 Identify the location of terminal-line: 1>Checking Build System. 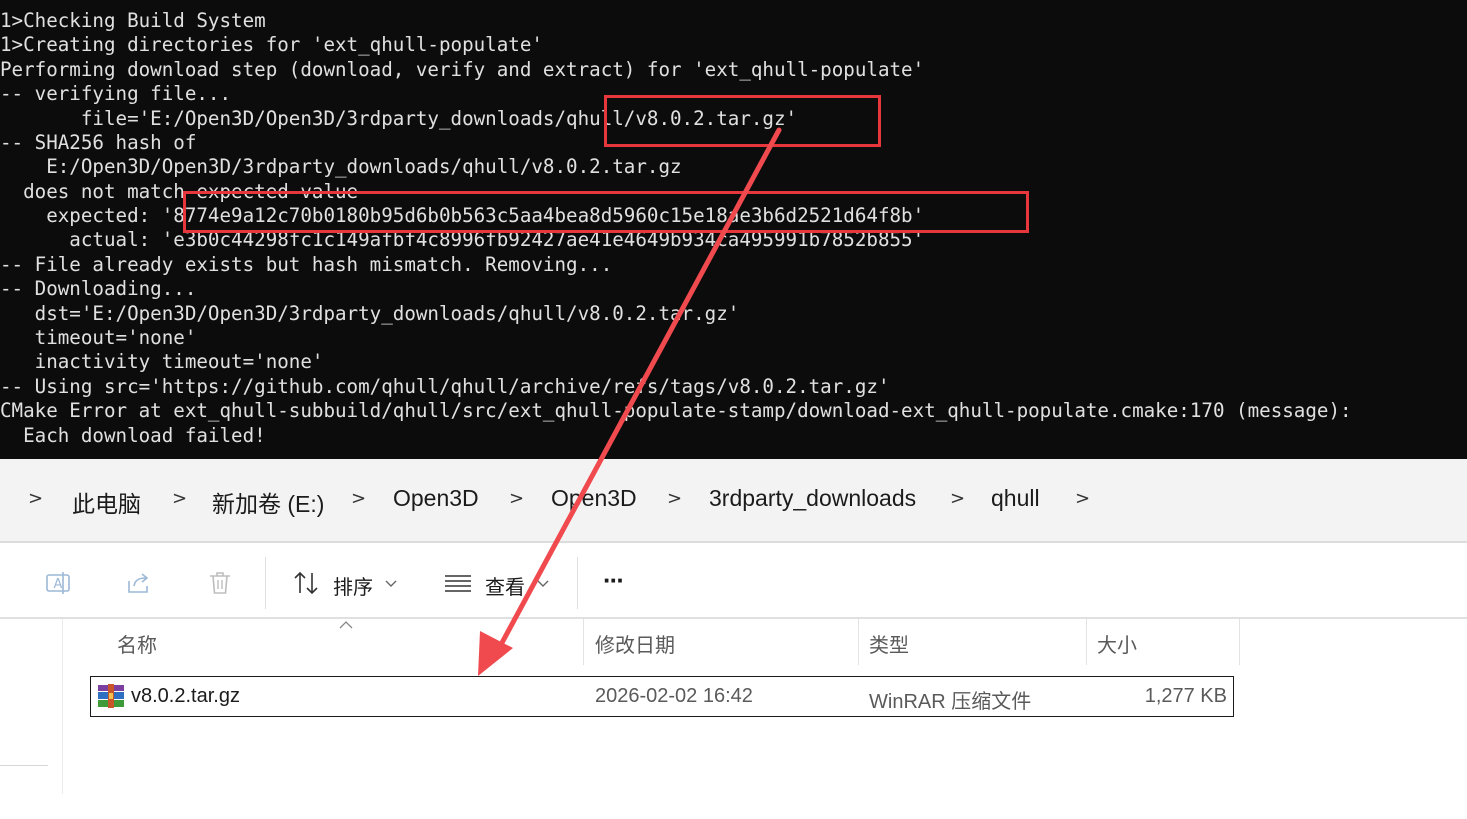
(133, 20).